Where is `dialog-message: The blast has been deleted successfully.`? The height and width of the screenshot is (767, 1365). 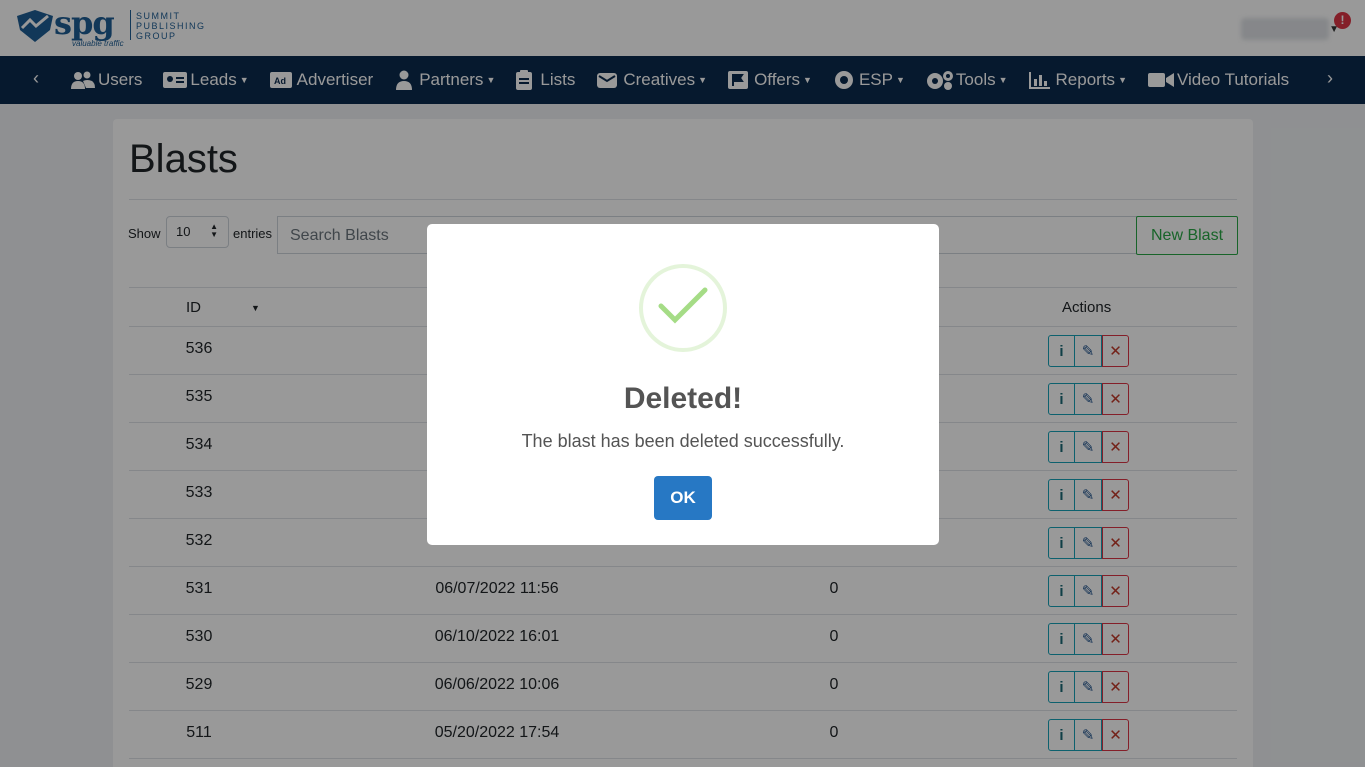
dialog-message: The blast has been deleted successfully. is located at coordinates (683, 441).